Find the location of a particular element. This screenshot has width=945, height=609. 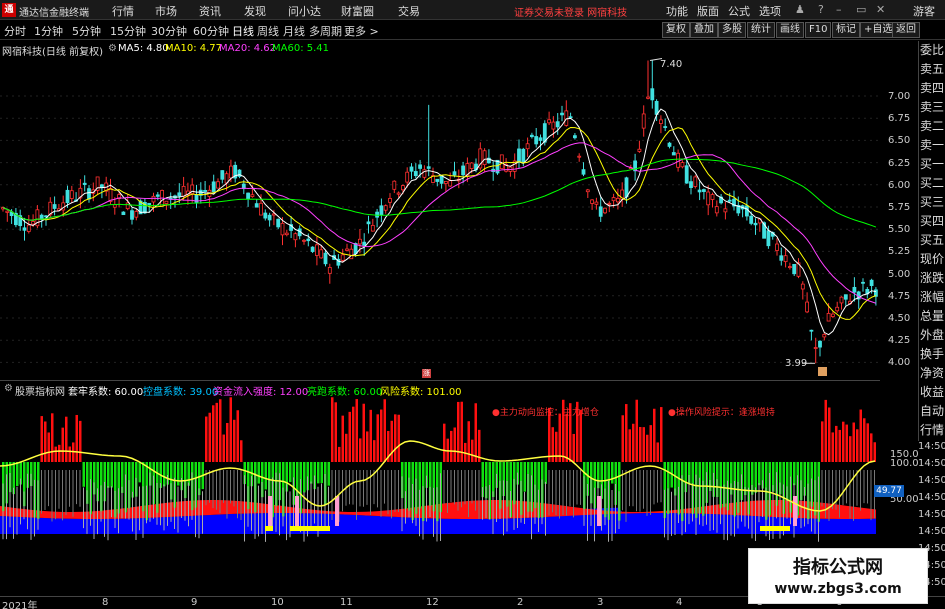

side-item: 总量 is located at coordinates (932, 316).